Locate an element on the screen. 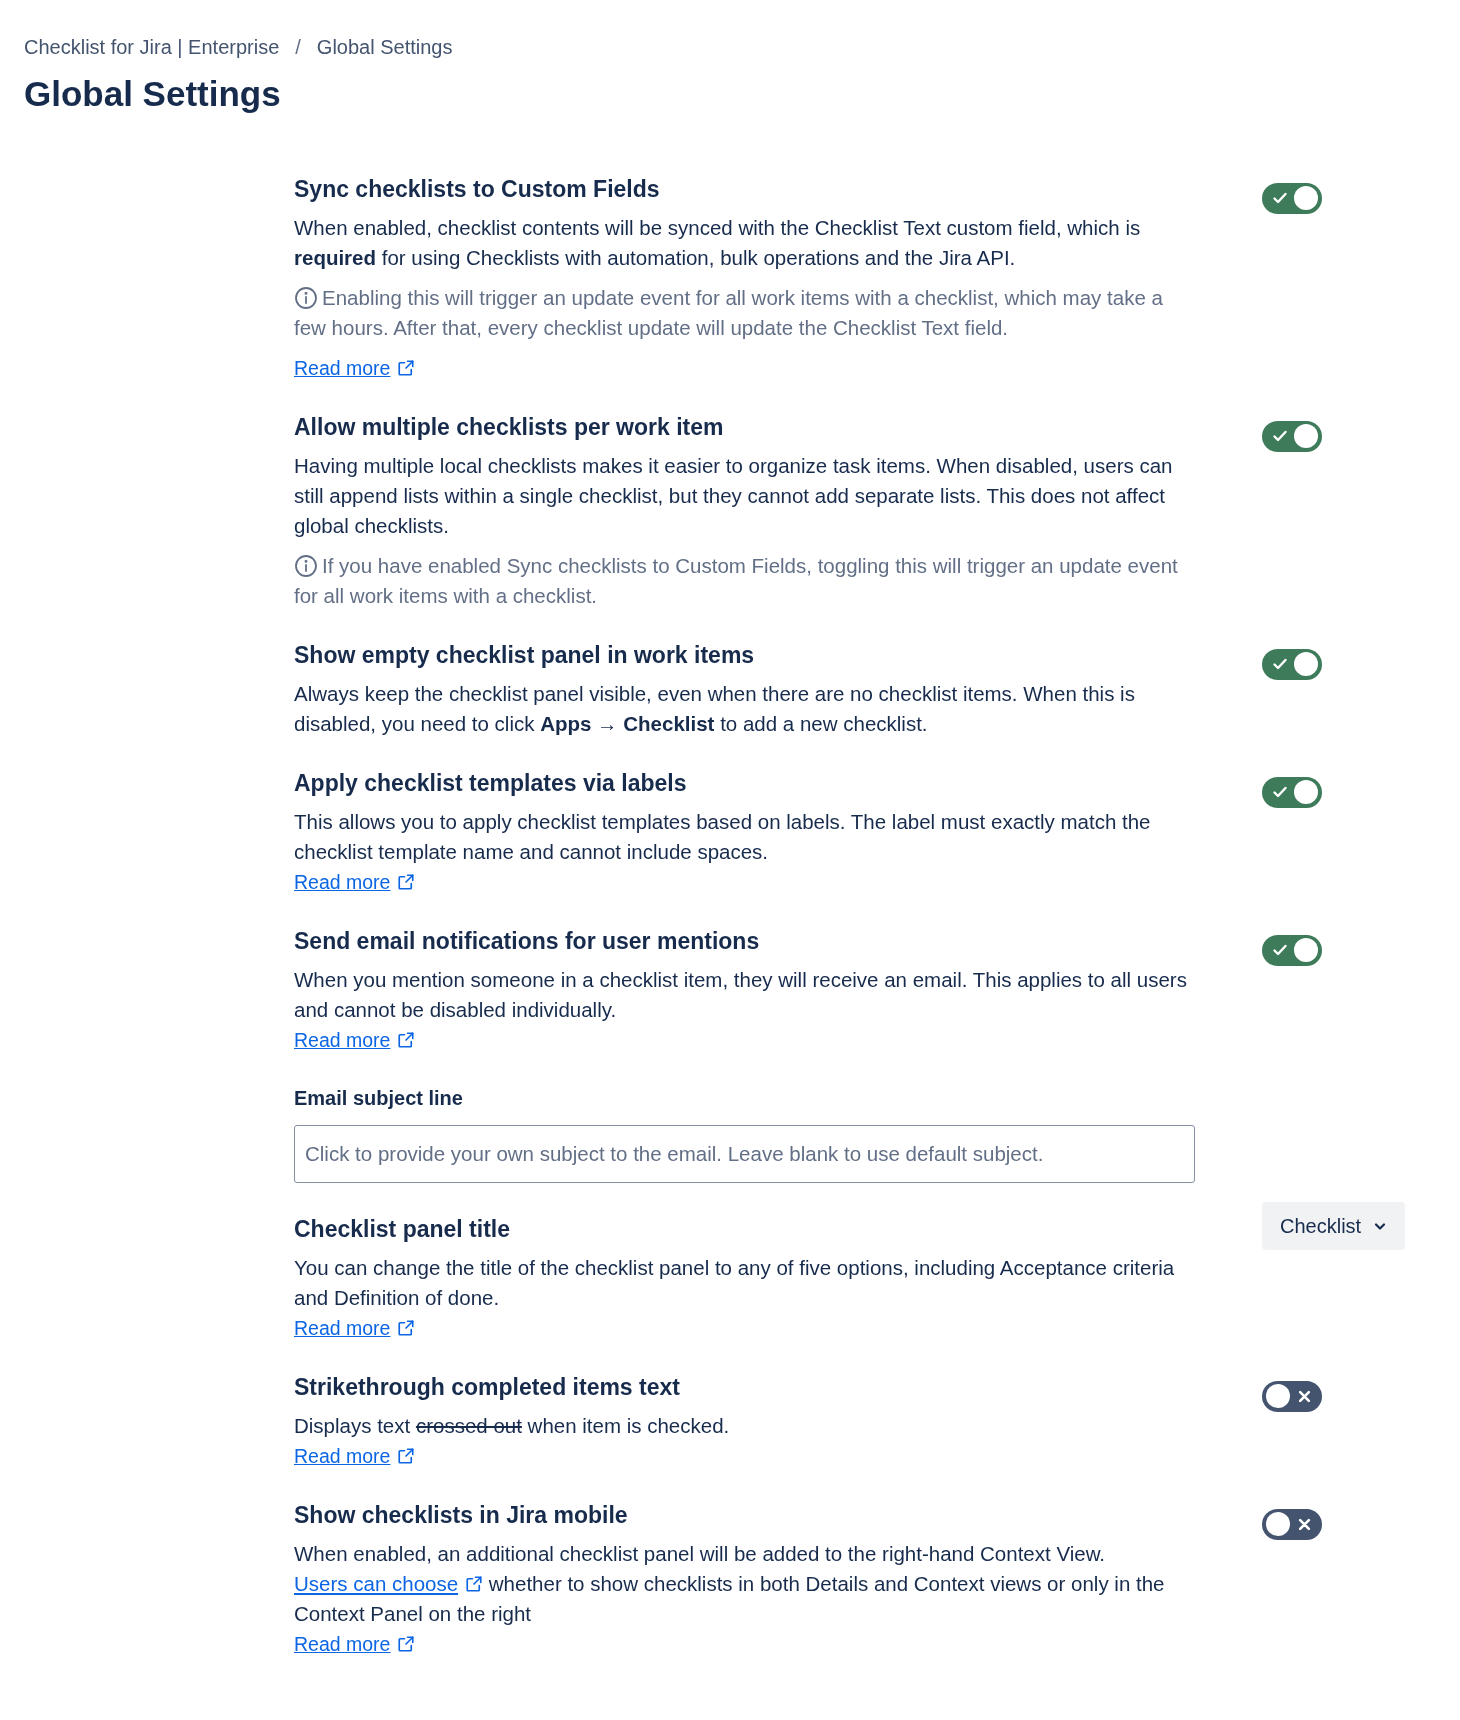 This screenshot has height=1720, width=1460. setting-description: When enabled, an additional checklist panel will be added to the right-hand Context View. Users can choose whether to show checklists in both Details and Context views or only in the Context Panel on the right is located at coordinates (730, 1583).